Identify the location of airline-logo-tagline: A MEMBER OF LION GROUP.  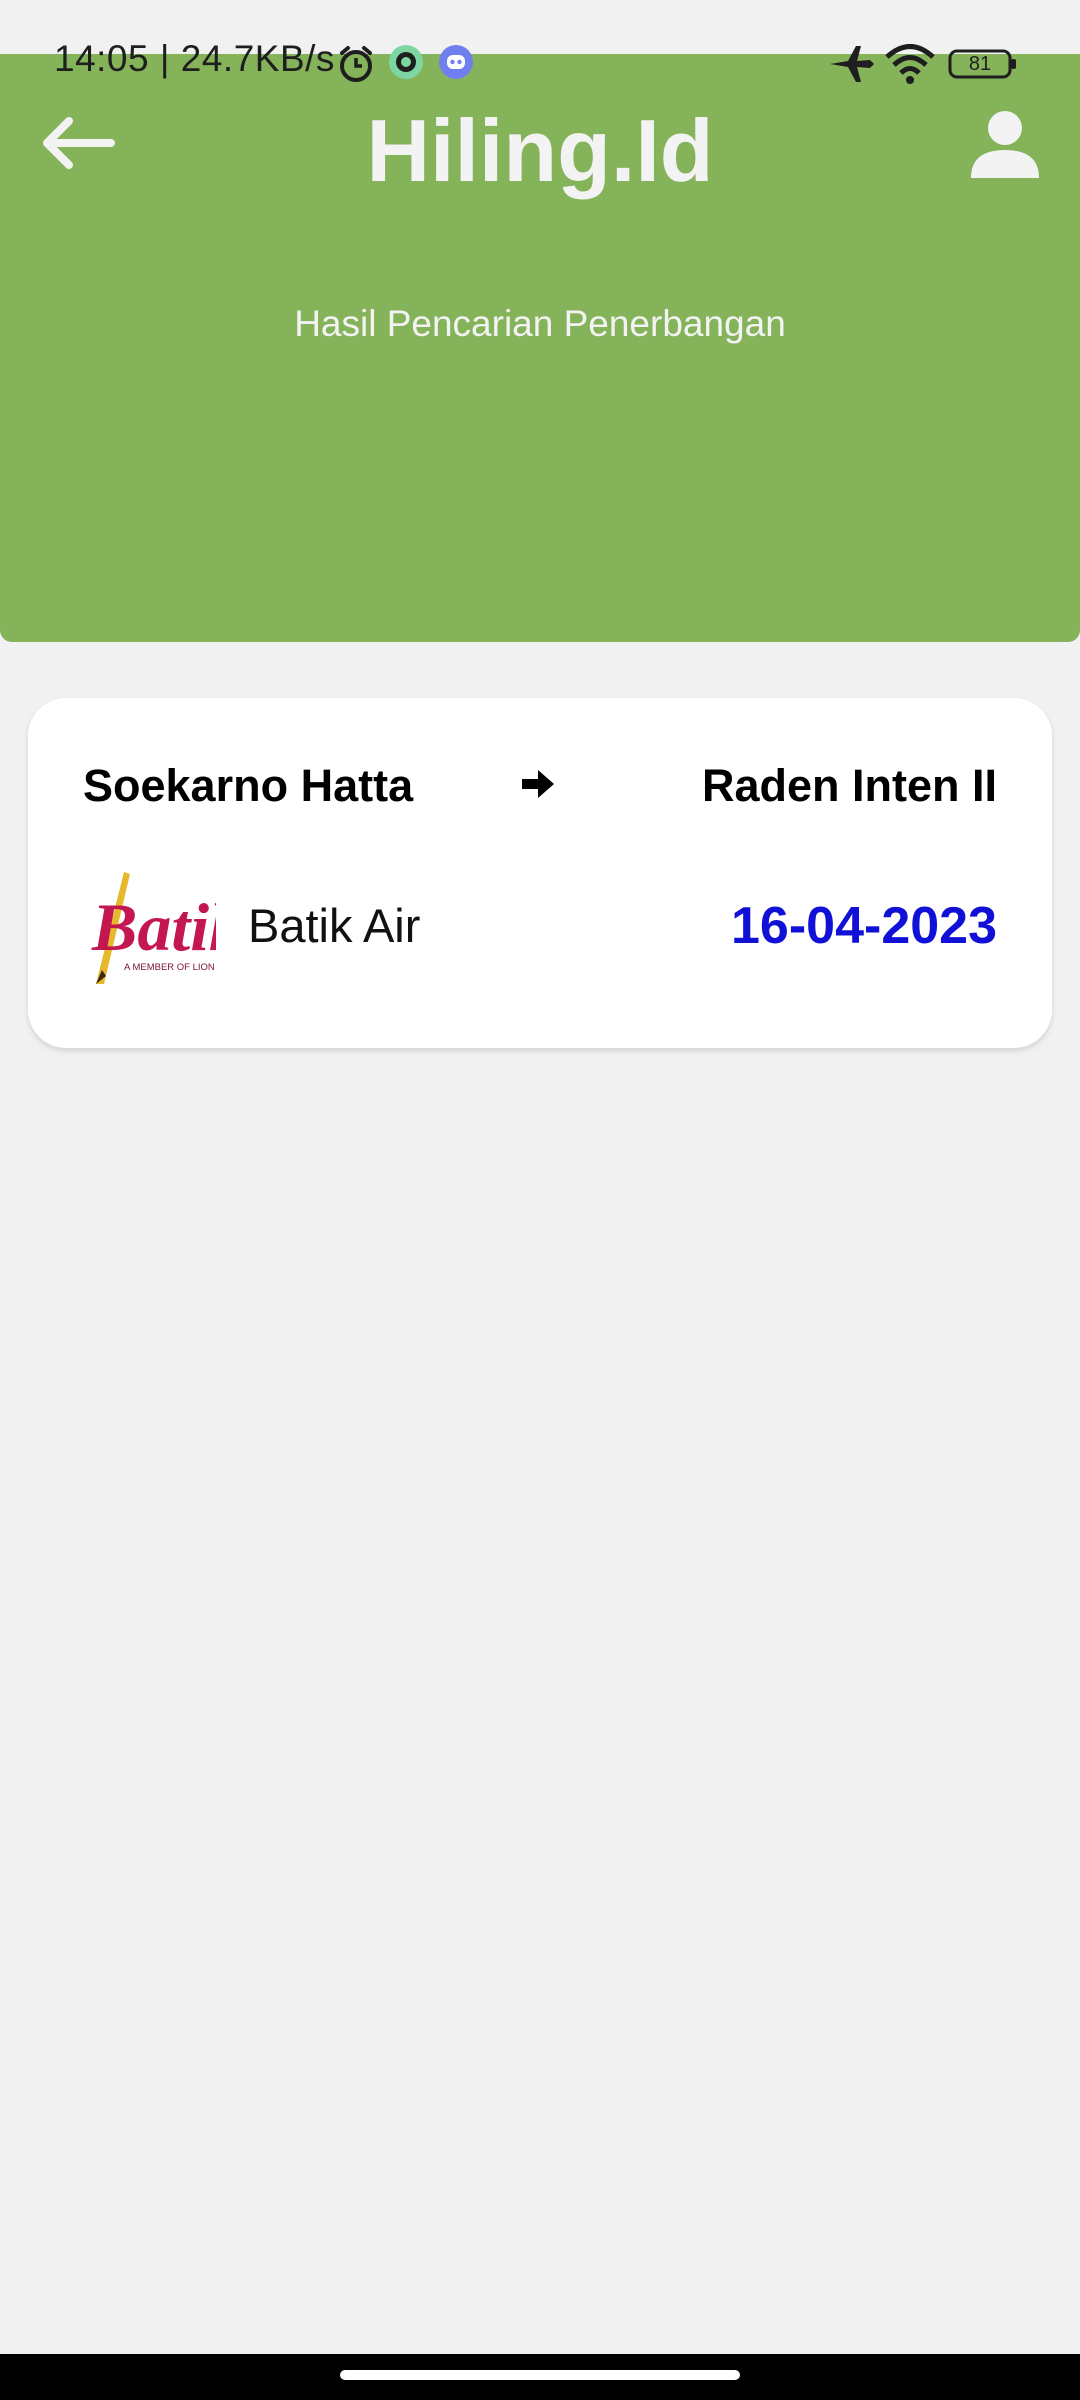
(170, 967).